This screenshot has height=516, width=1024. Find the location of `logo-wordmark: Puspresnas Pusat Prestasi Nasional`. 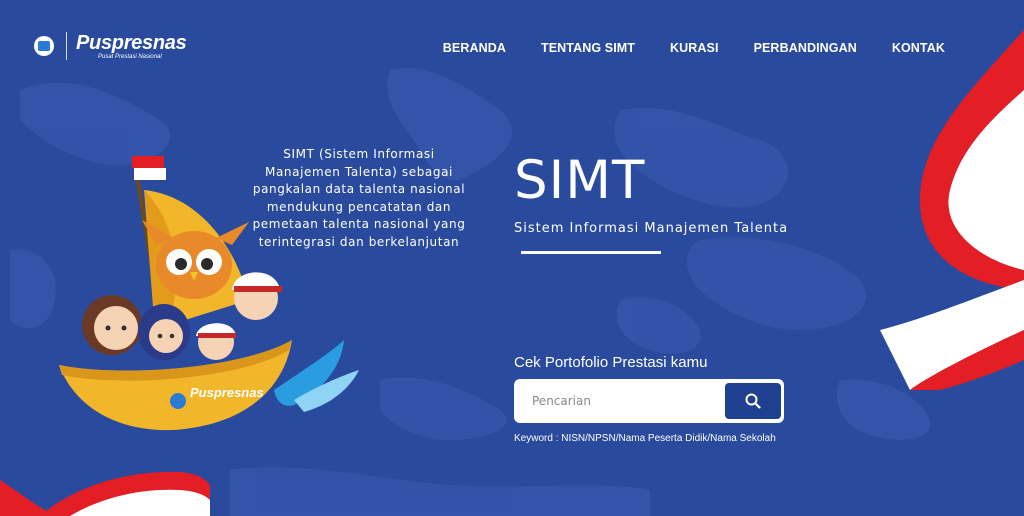

logo-wordmark: Puspresnas Pusat Prestasi Nasional is located at coordinates (131, 45).